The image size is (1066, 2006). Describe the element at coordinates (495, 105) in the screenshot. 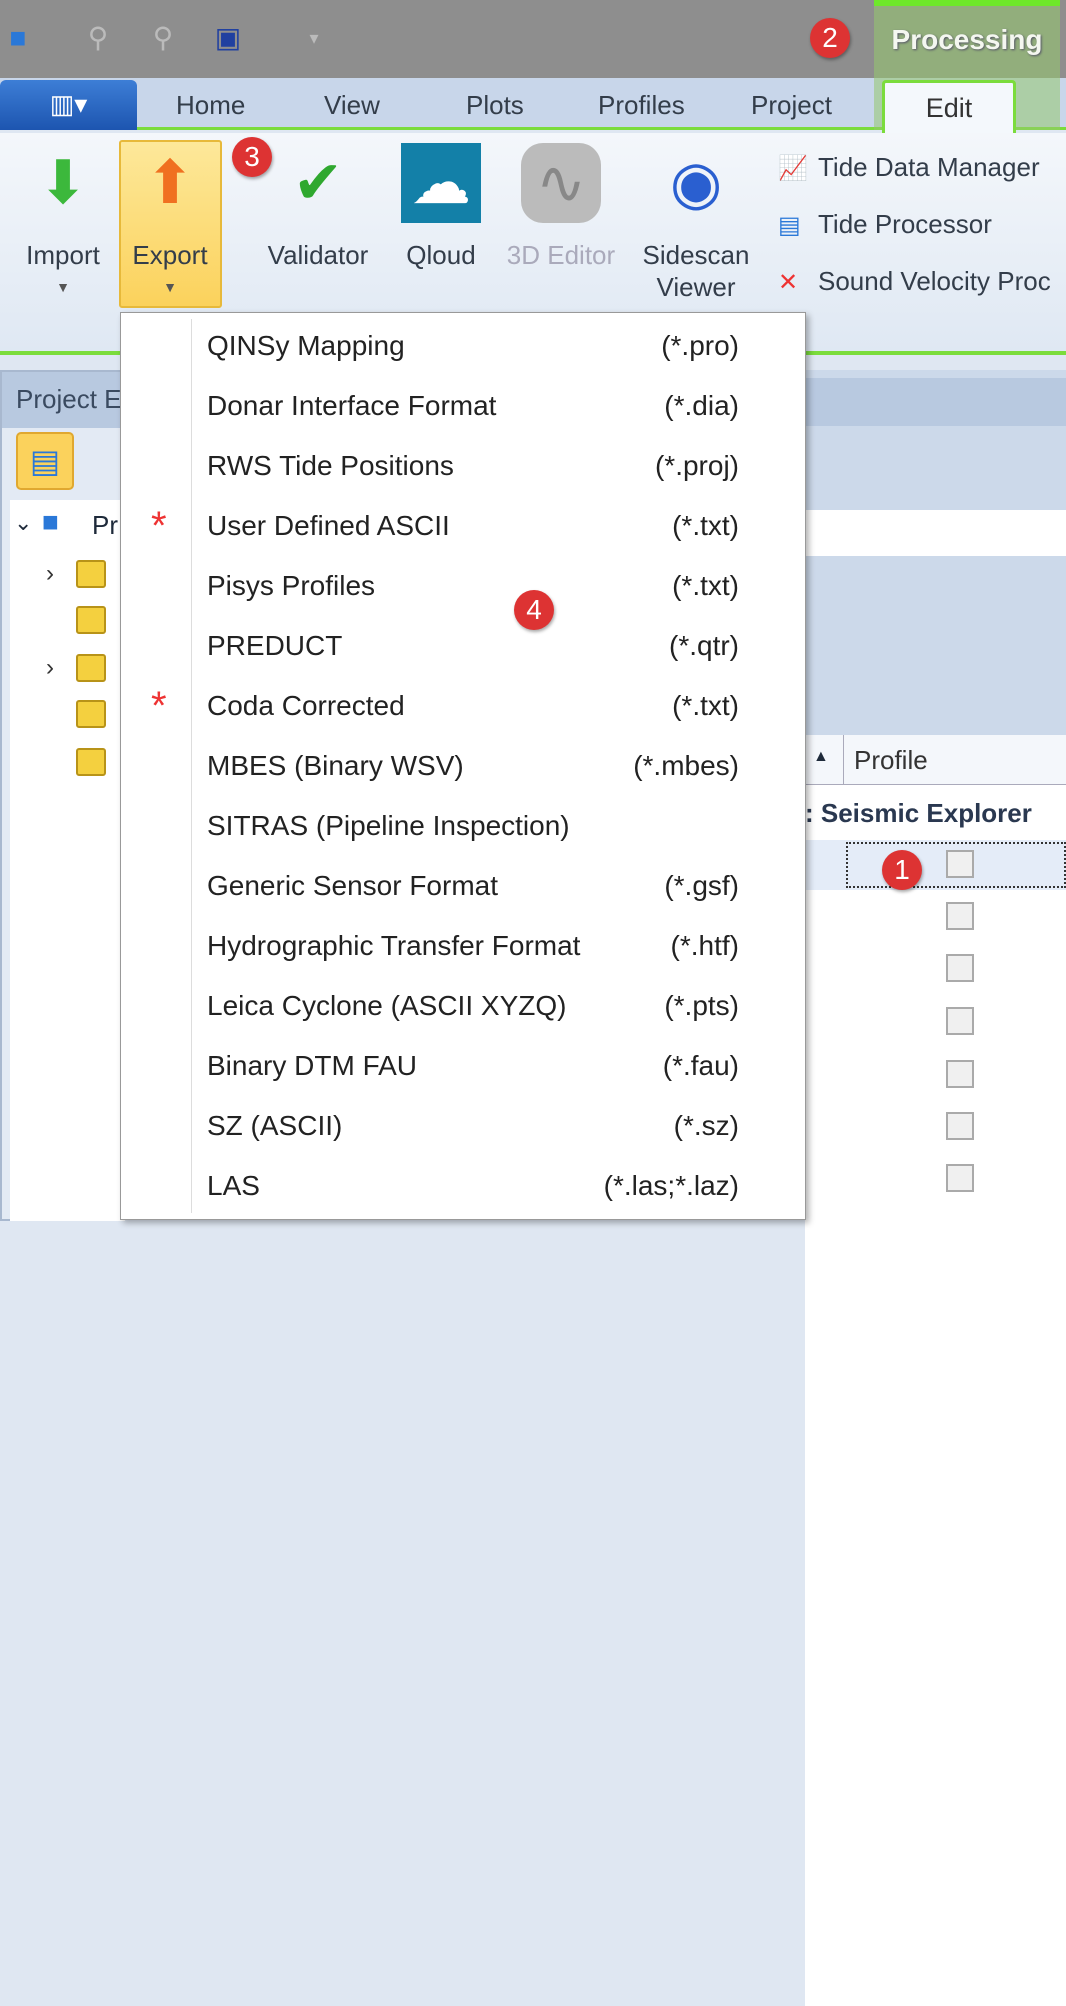

I see `tab-plots: Plots` at that location.